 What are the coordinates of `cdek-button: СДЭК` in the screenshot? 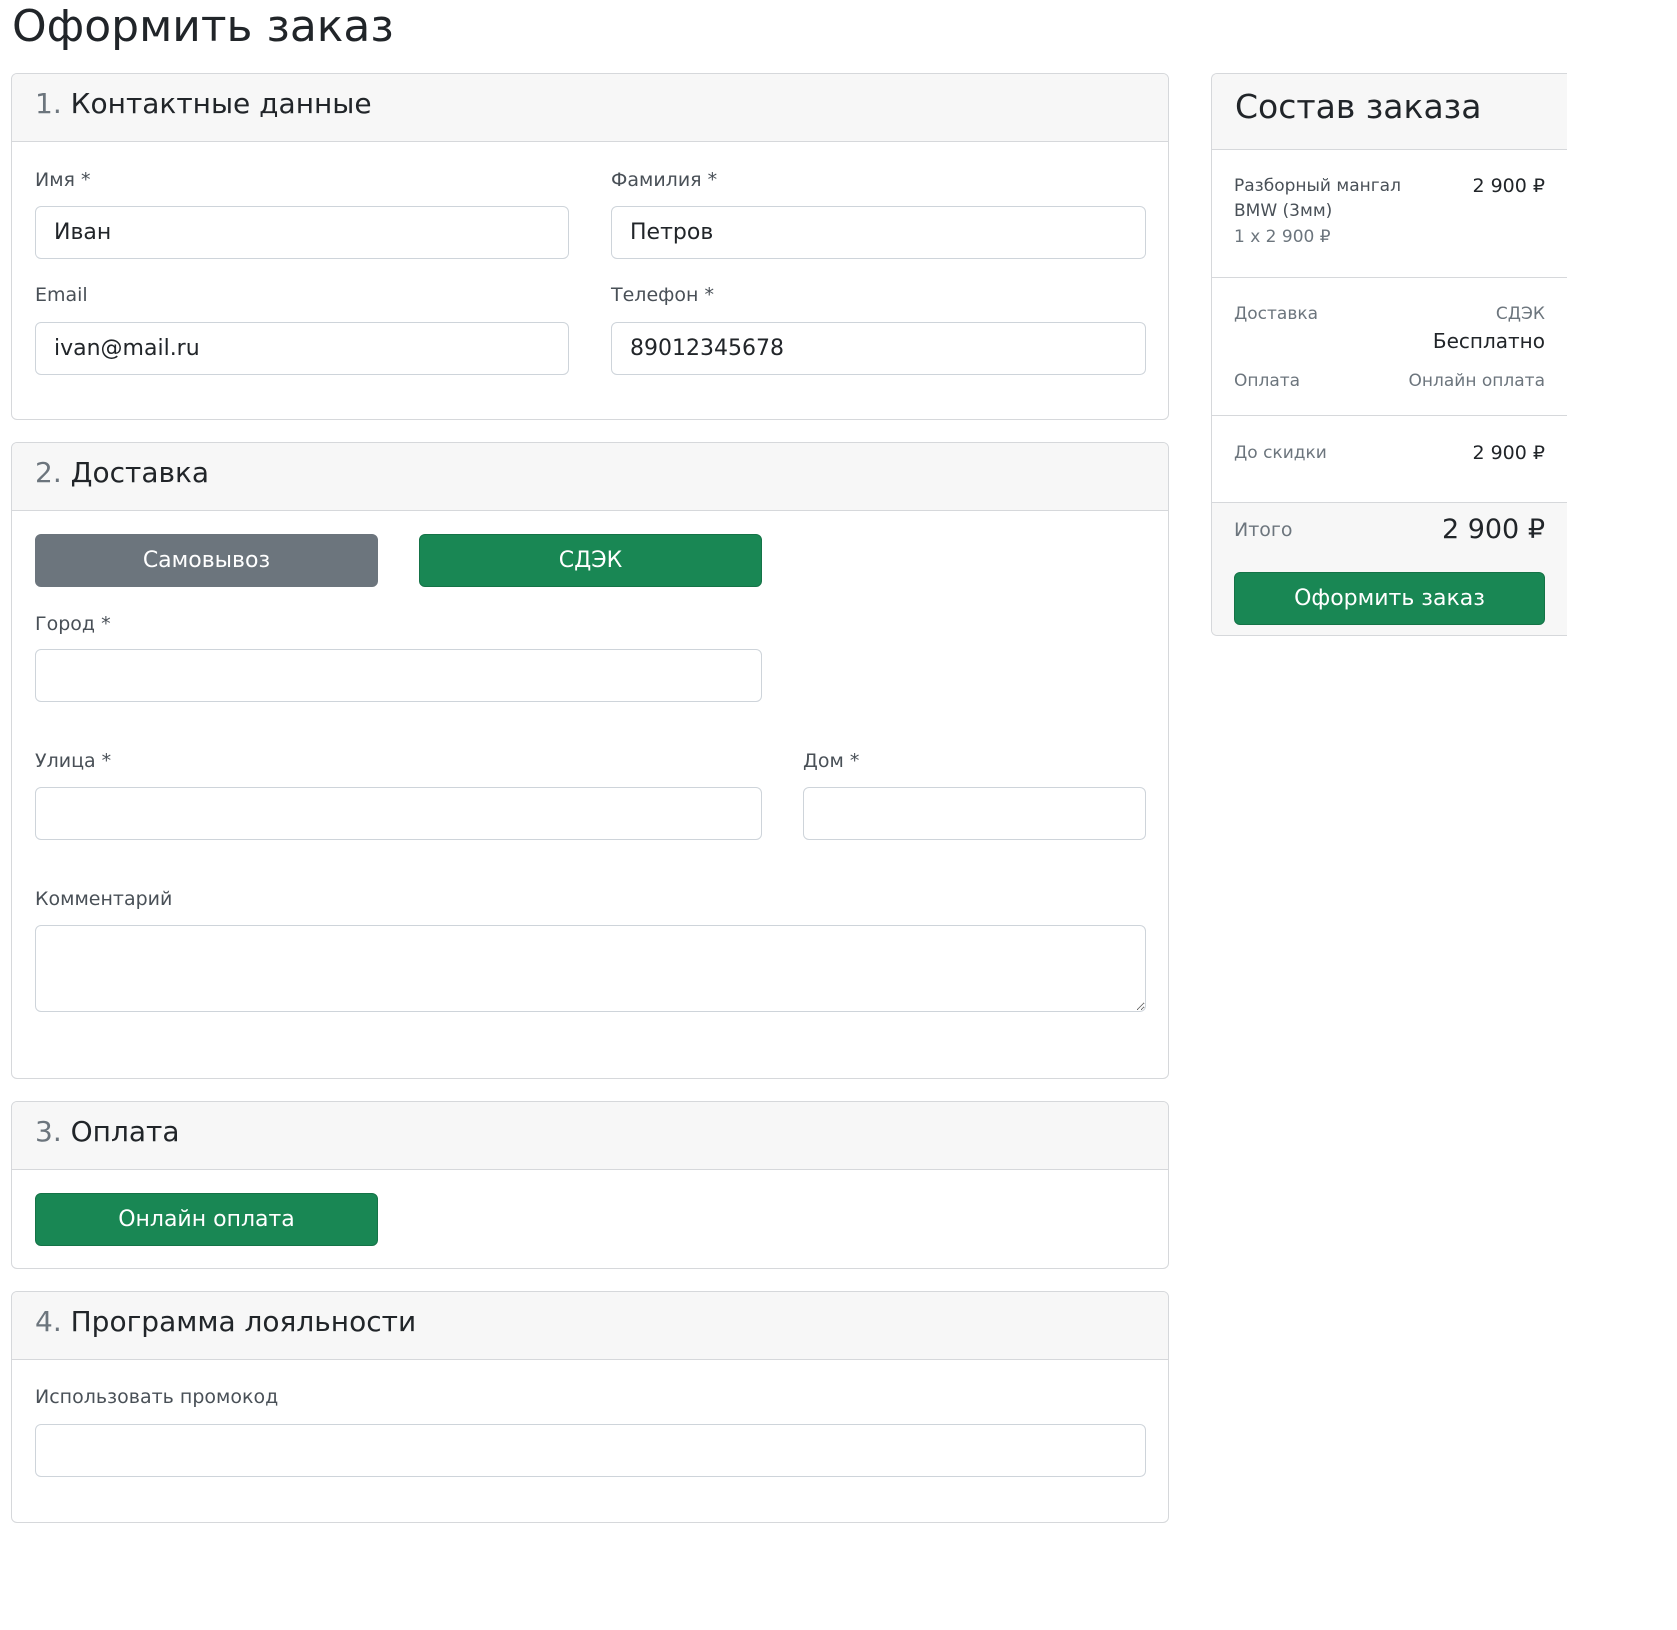 It's located at (590, 560).